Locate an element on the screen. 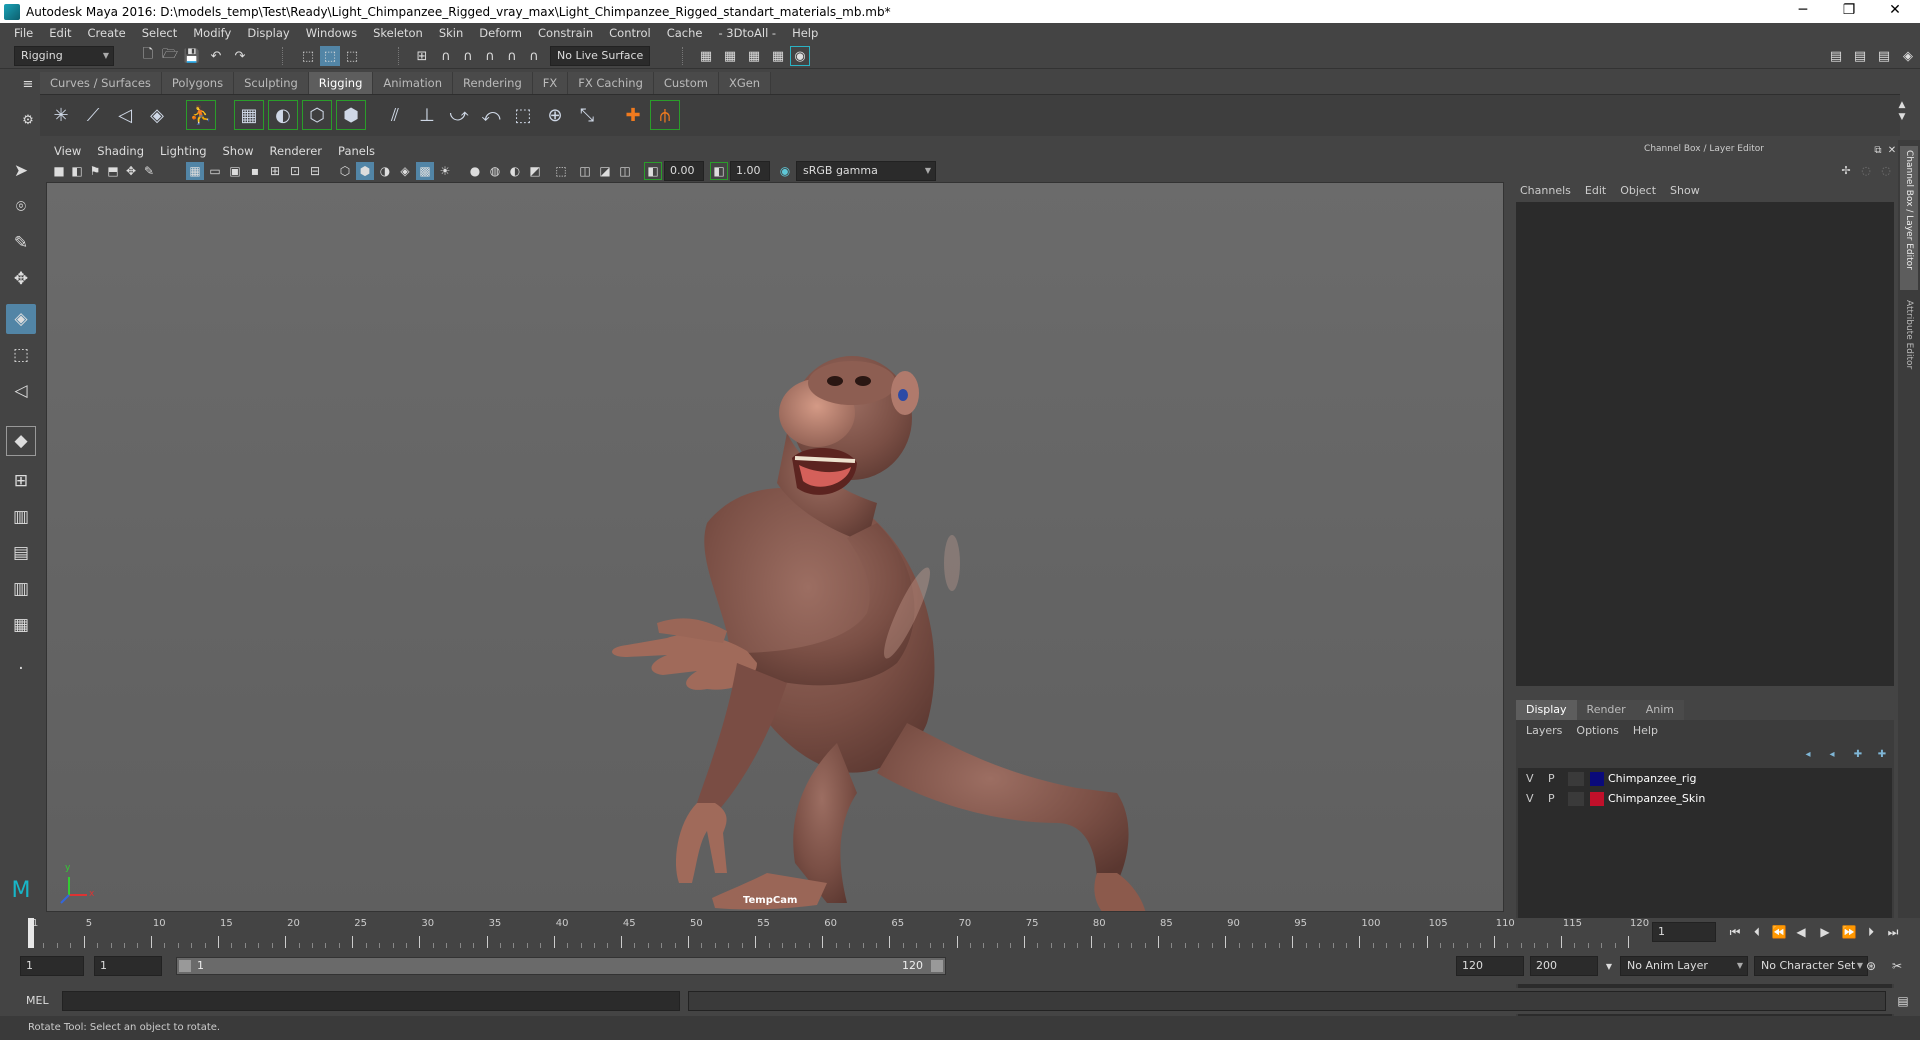 The height and width of the screenshot is (1040, 1920). undo-icon: ↶ is located at coordinates (216, 56).